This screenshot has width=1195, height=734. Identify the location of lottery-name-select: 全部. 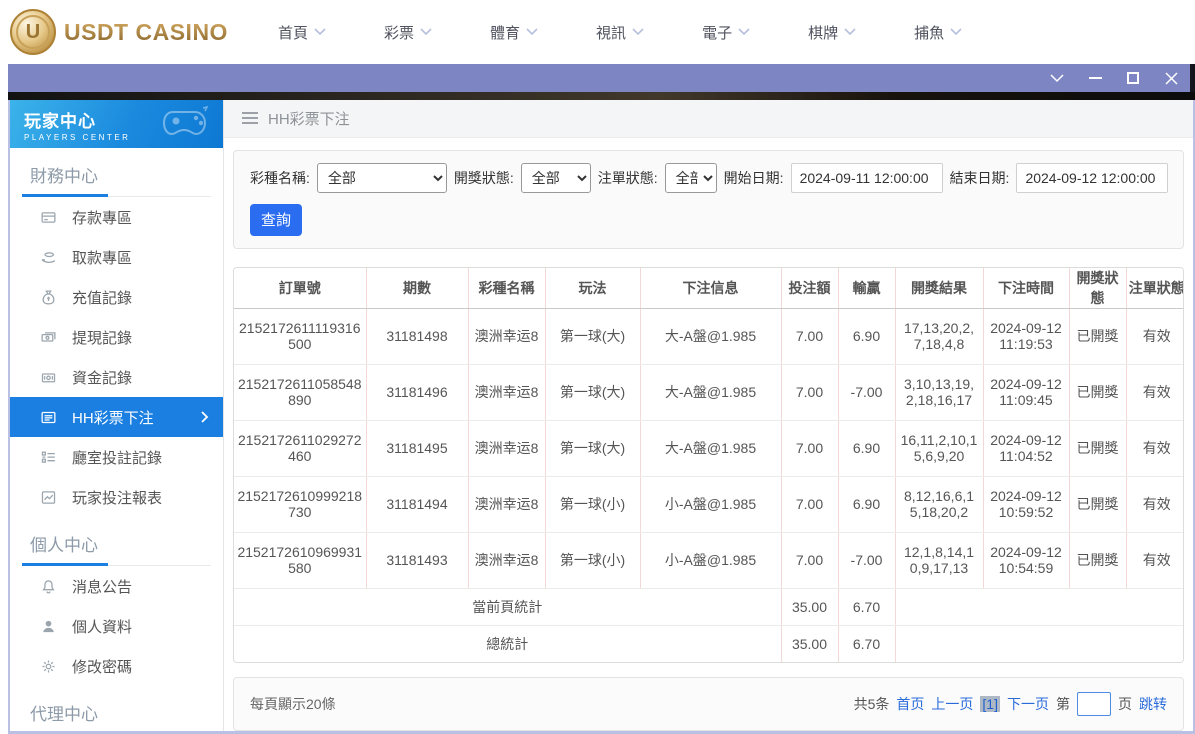
(381, 177).